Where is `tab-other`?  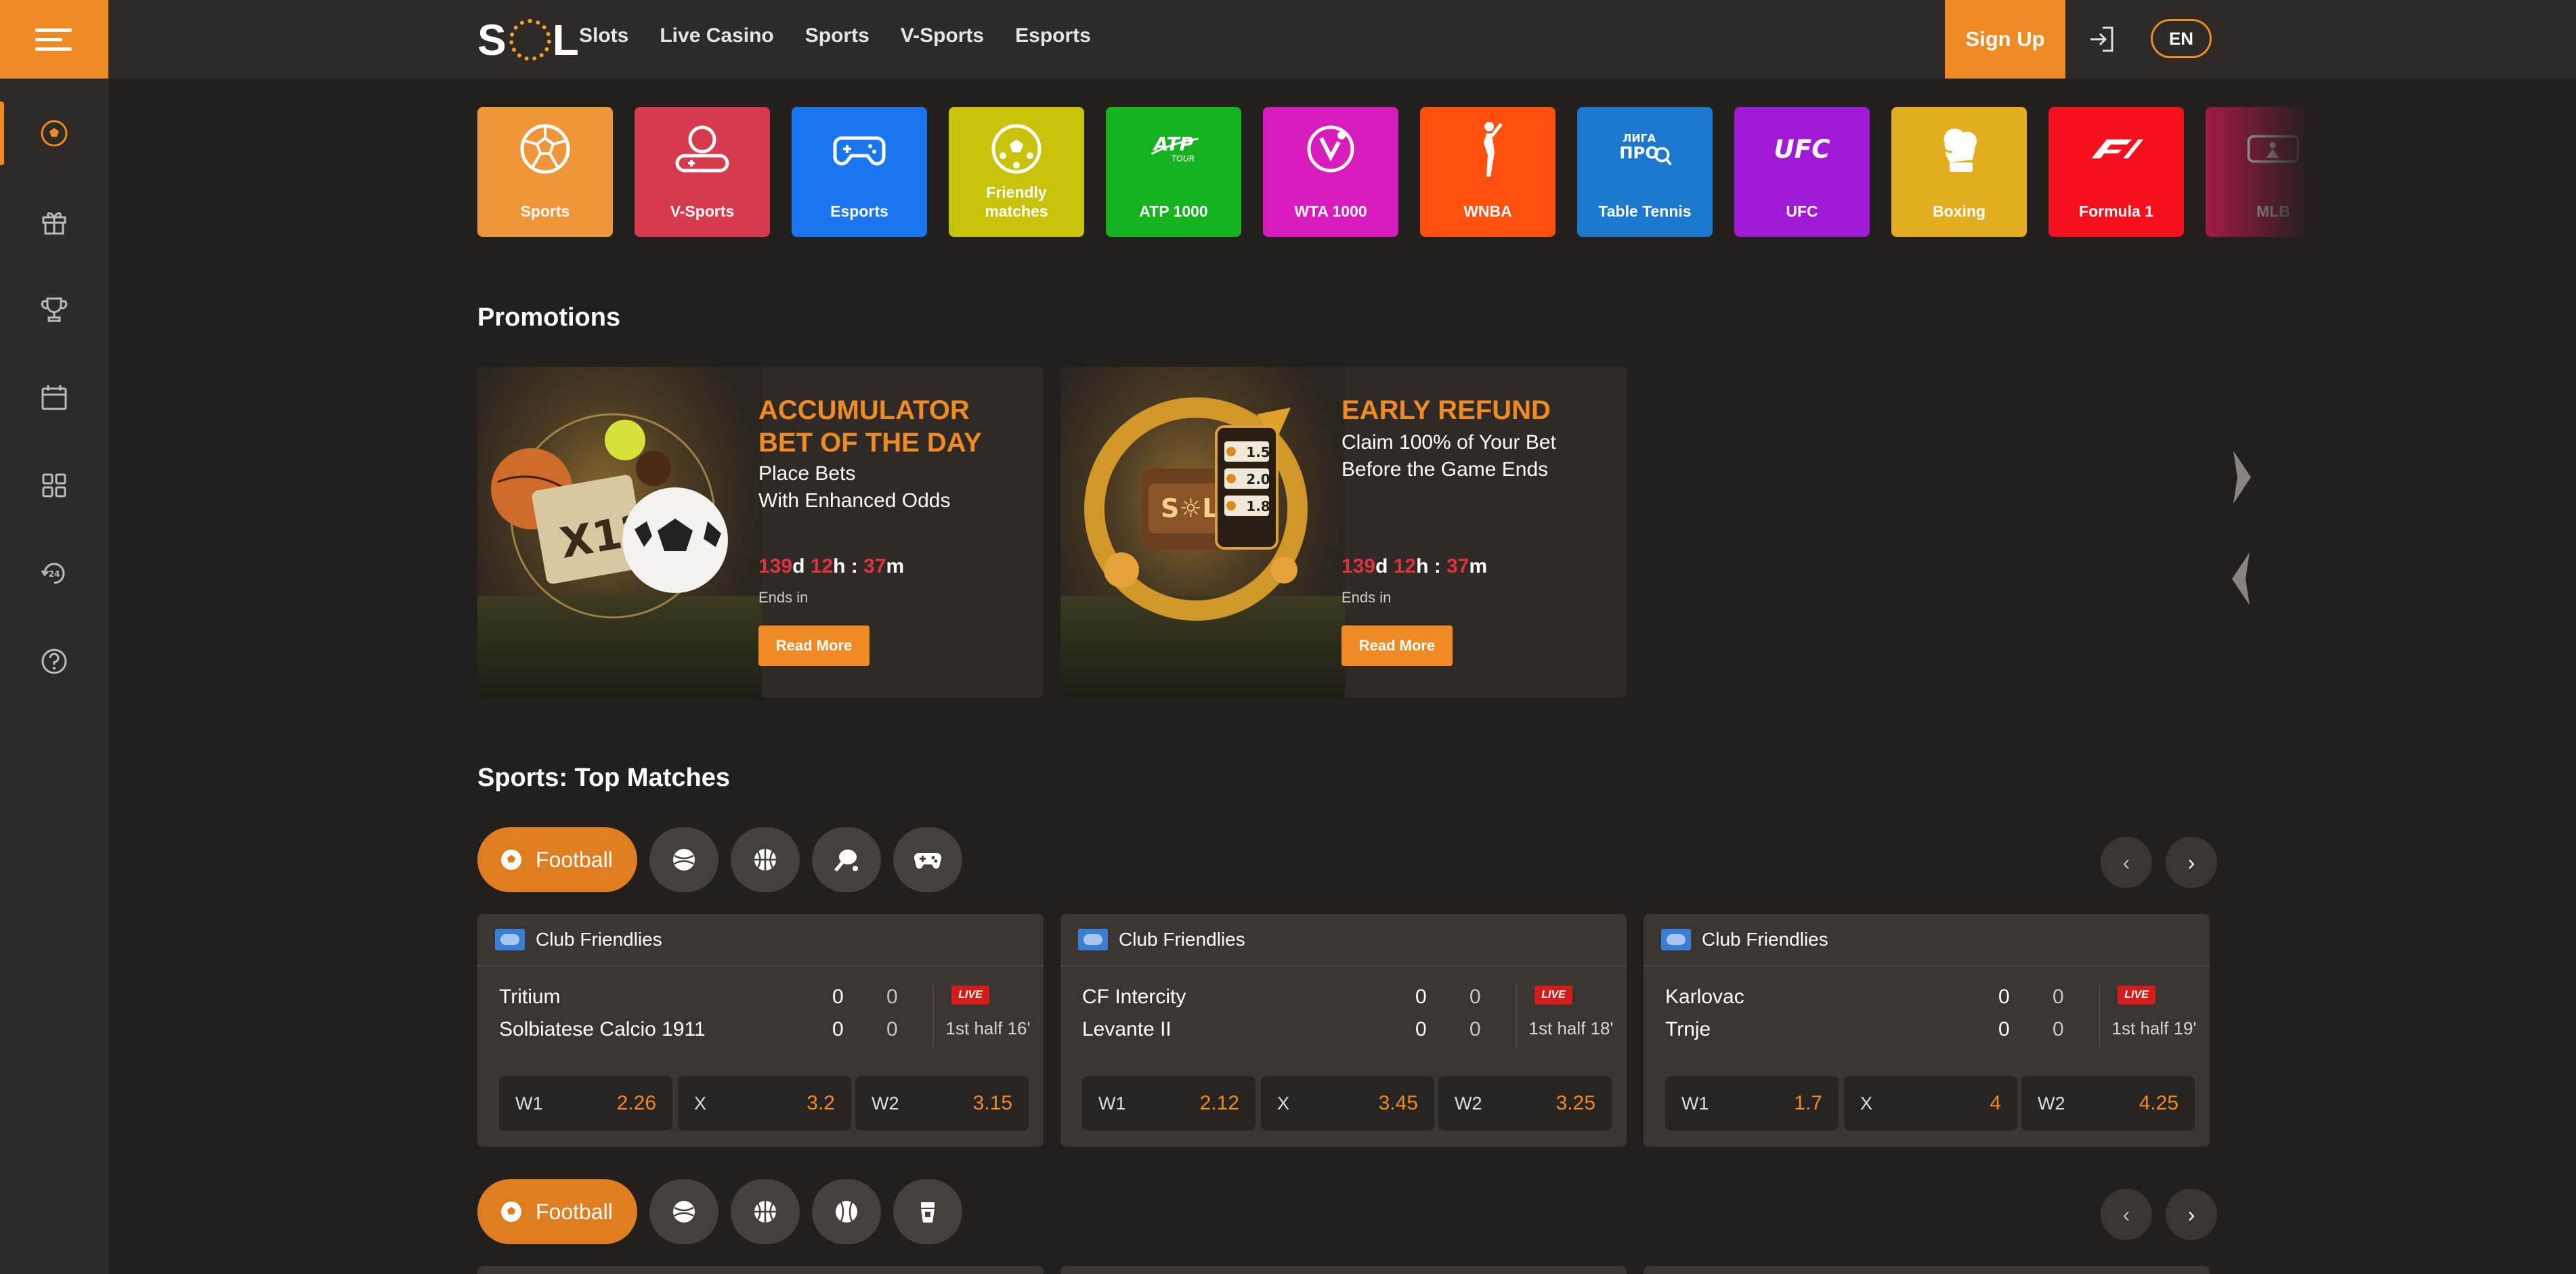
tab-other is located at coordinates (927, 1211).